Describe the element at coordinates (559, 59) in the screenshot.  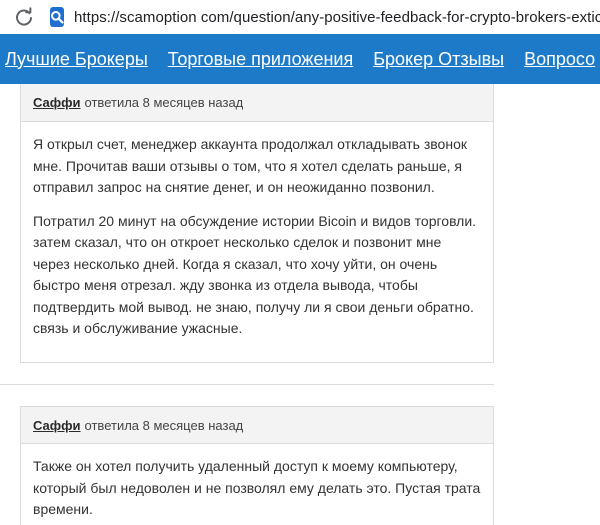
I see `nav-item-questions: Вопросо` at that location.